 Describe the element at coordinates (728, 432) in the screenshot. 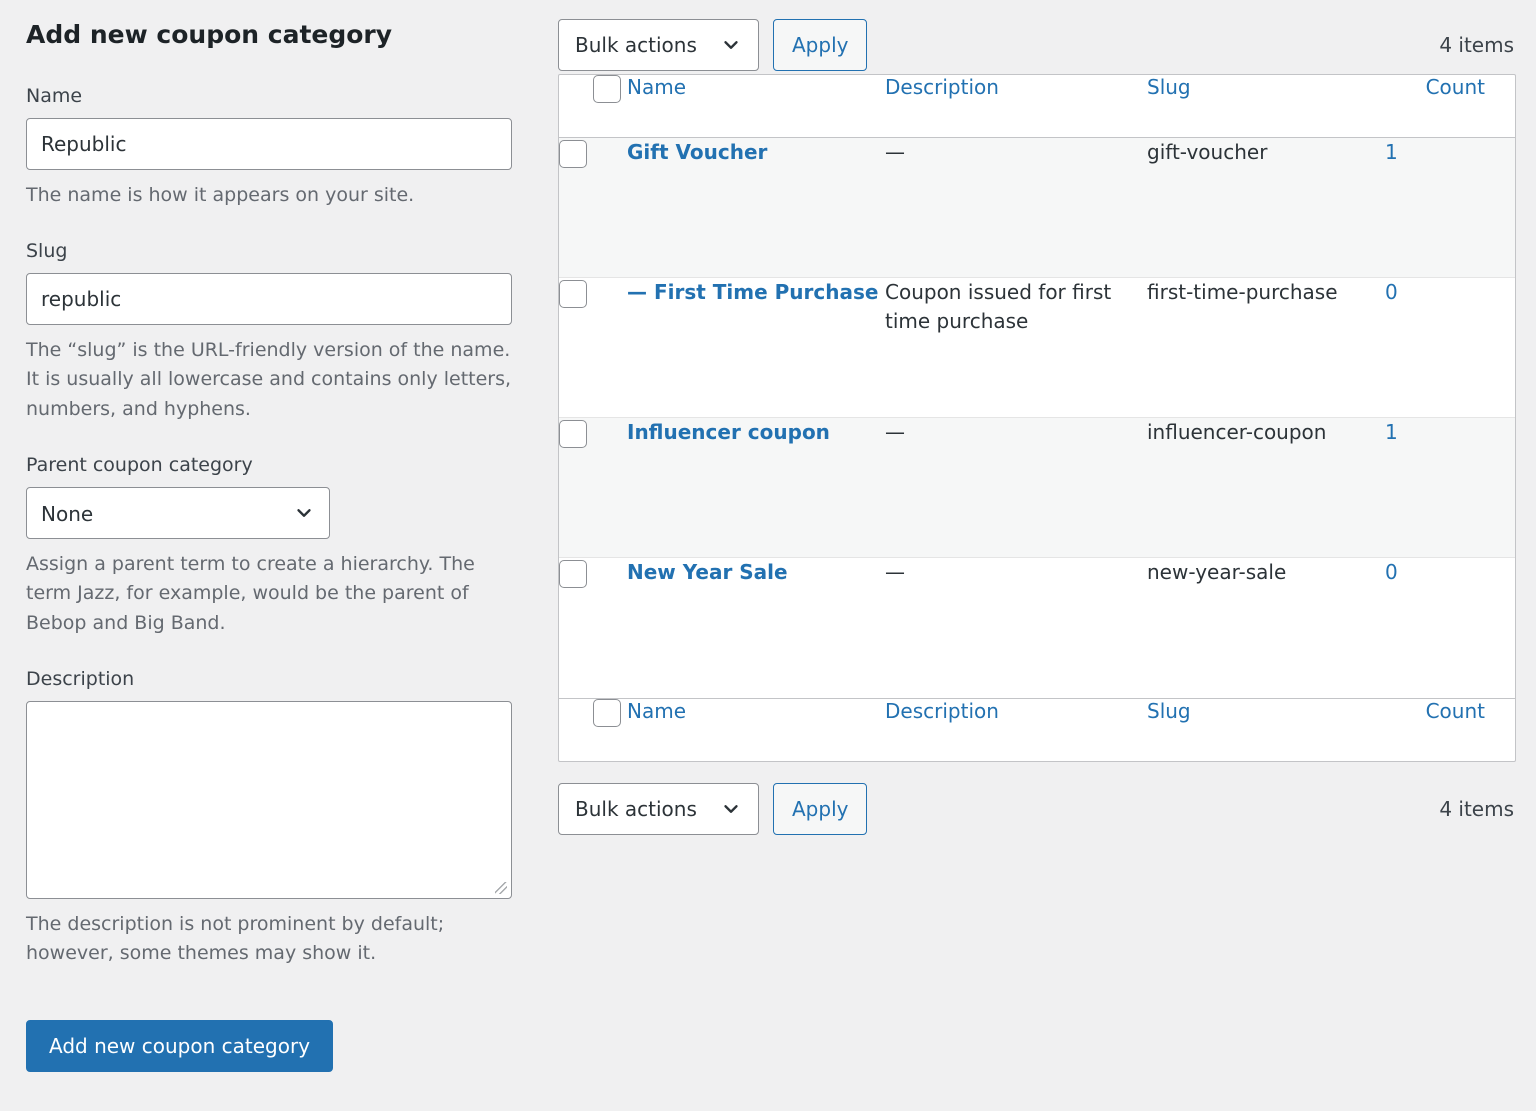

I see `row-name-link: Influencer coupon` at that location.